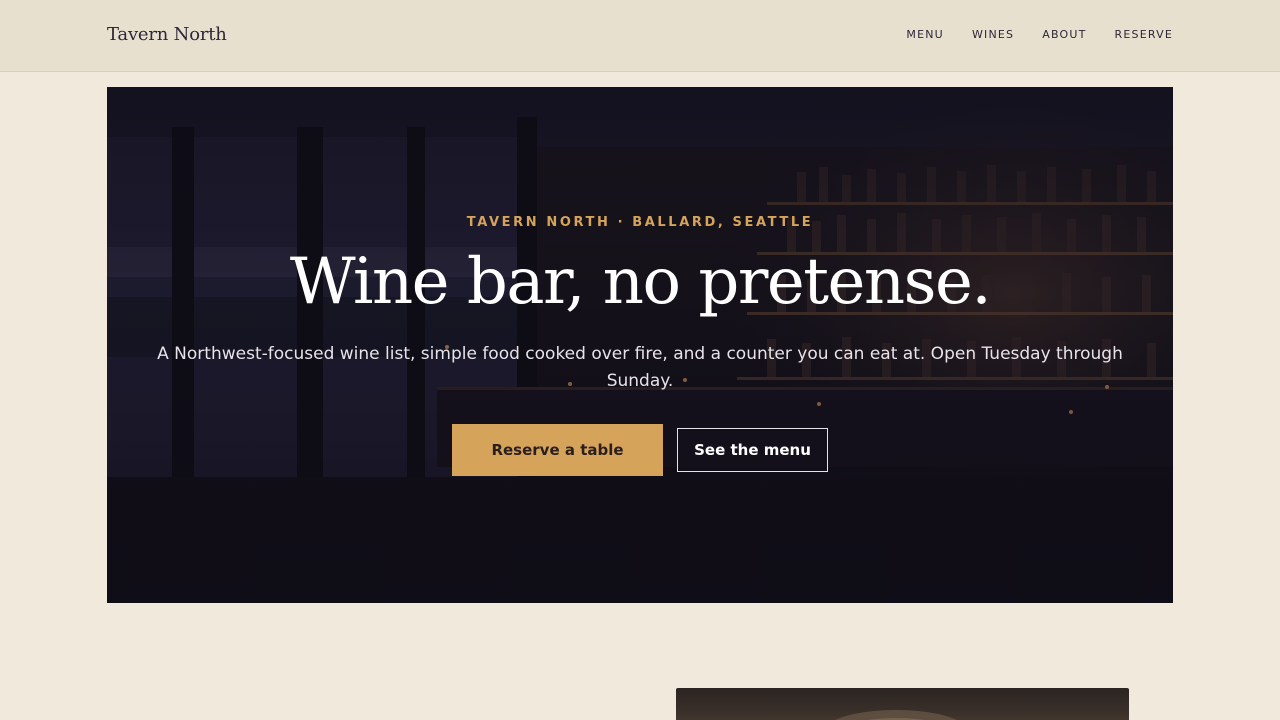  I want to click on reserve-table-button: Reserve a table, so click(557, 450).